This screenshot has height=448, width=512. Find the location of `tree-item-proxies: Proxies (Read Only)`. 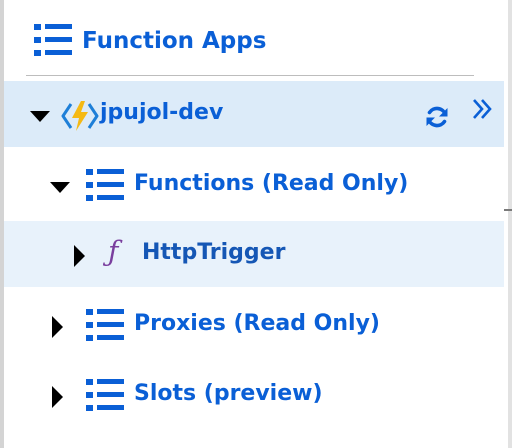

tree-item-proxies: Proxies (Read Only) is located at coordinates (254, 325).